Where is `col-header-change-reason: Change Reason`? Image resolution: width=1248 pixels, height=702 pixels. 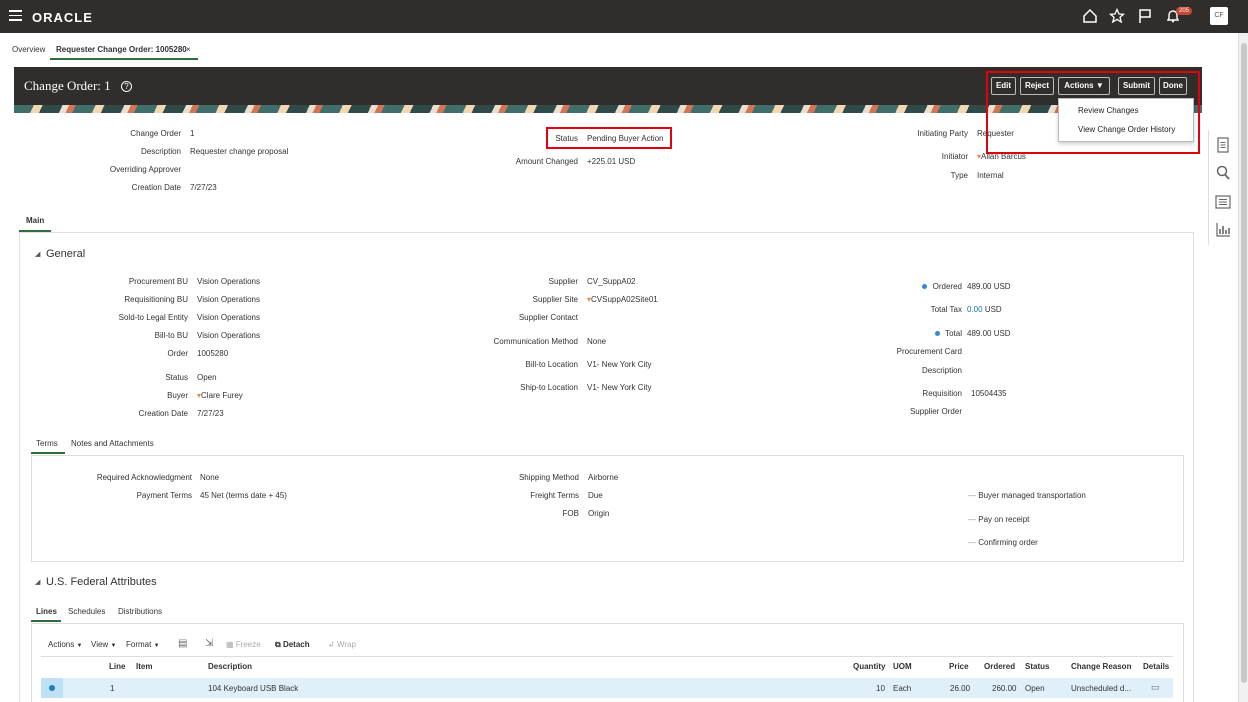 col-header-change-reason: Change Reason is located at coordinates (1101, 666).